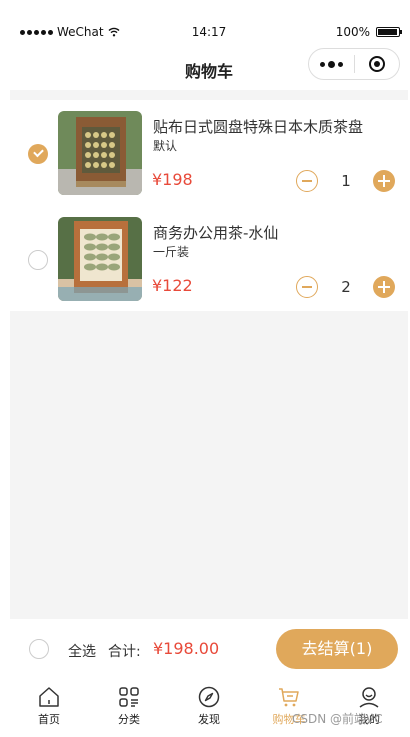 The height and width of the screenshot is (737, 410). I want to click on tea-tray-image, so click(100, 153).